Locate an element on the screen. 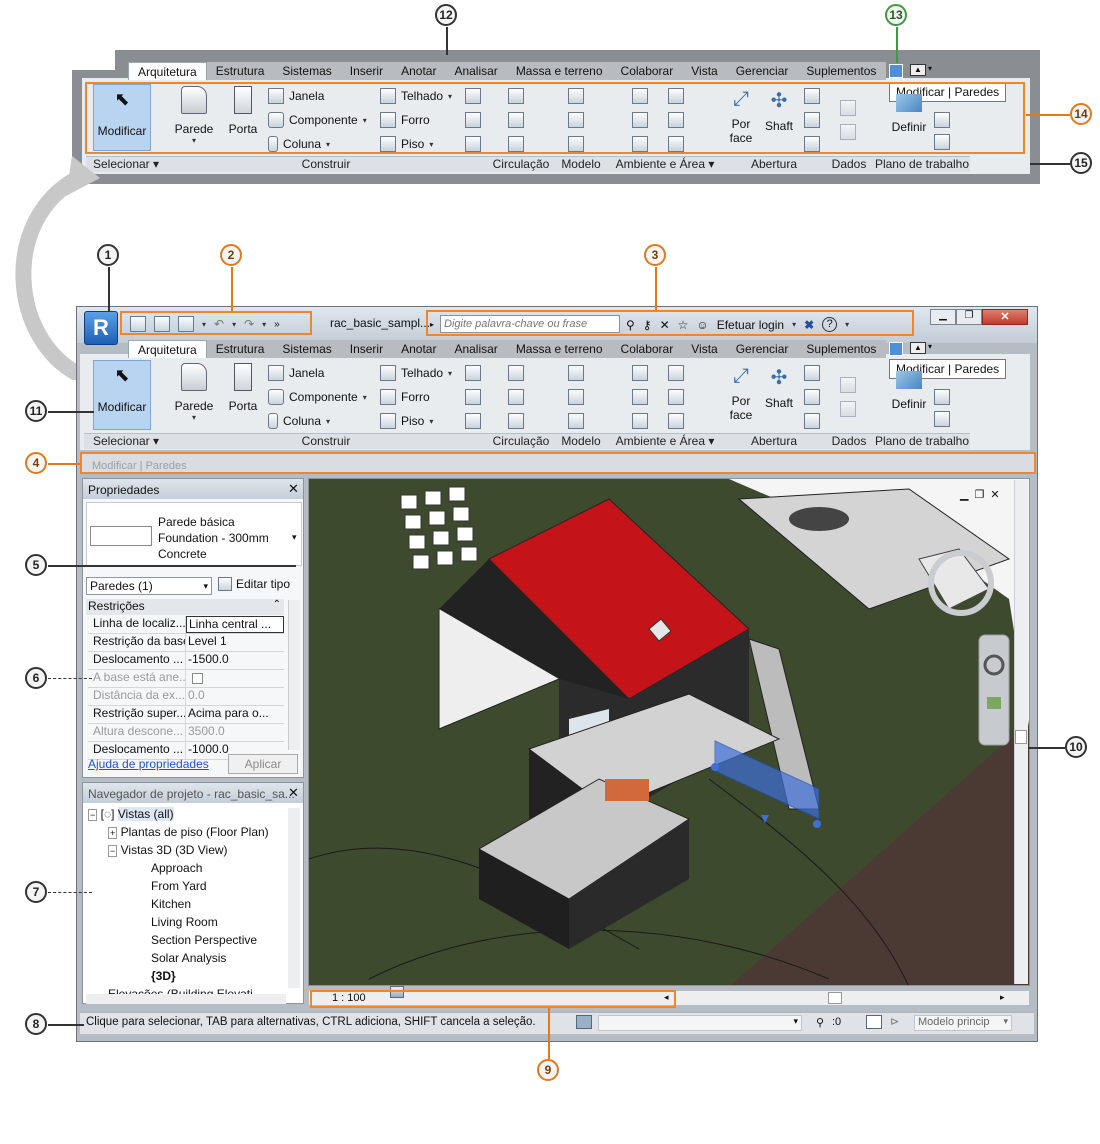 This screenshot has width=1100, height=1144. main-model-text-icon is located at coordinates (576, 373).